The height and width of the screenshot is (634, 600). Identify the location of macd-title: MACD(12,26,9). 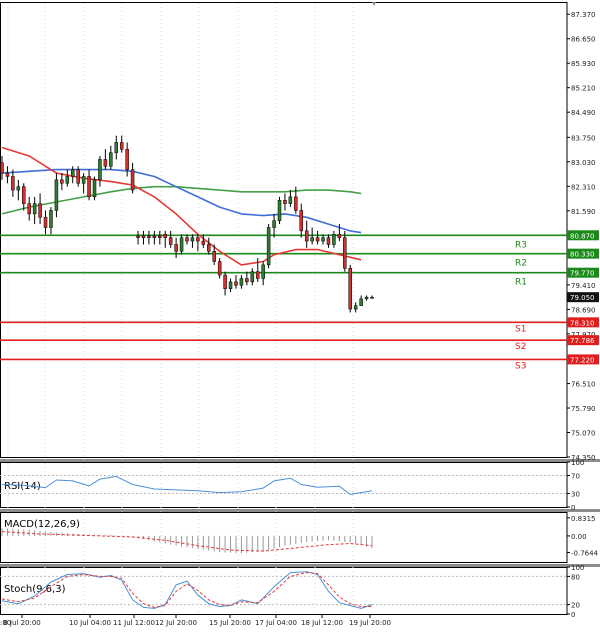
(42, 524).